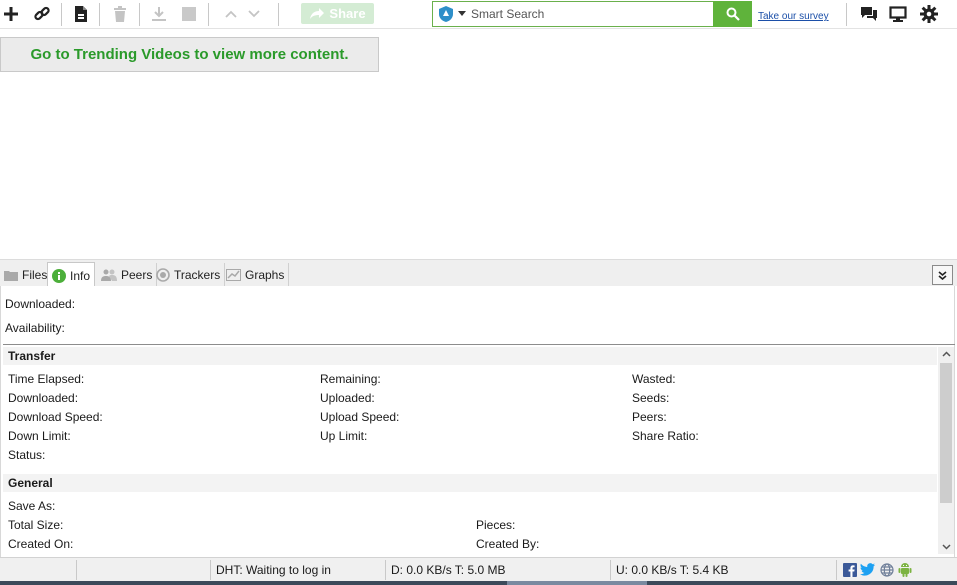  I want to click on divider, so click(479, 344).